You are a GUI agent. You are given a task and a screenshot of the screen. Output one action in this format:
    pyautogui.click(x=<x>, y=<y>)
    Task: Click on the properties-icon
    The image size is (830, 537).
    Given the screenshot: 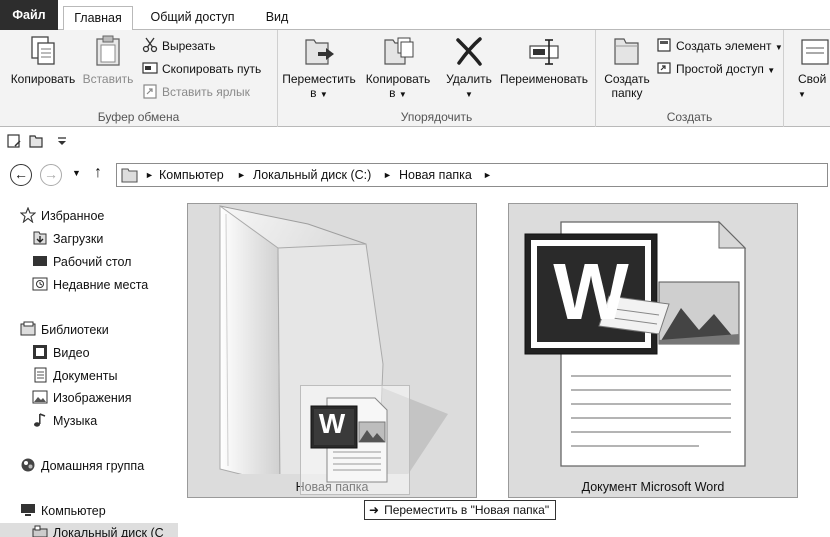 What is the action you would take?
    pyautogui.click(x=815, y=52)
    